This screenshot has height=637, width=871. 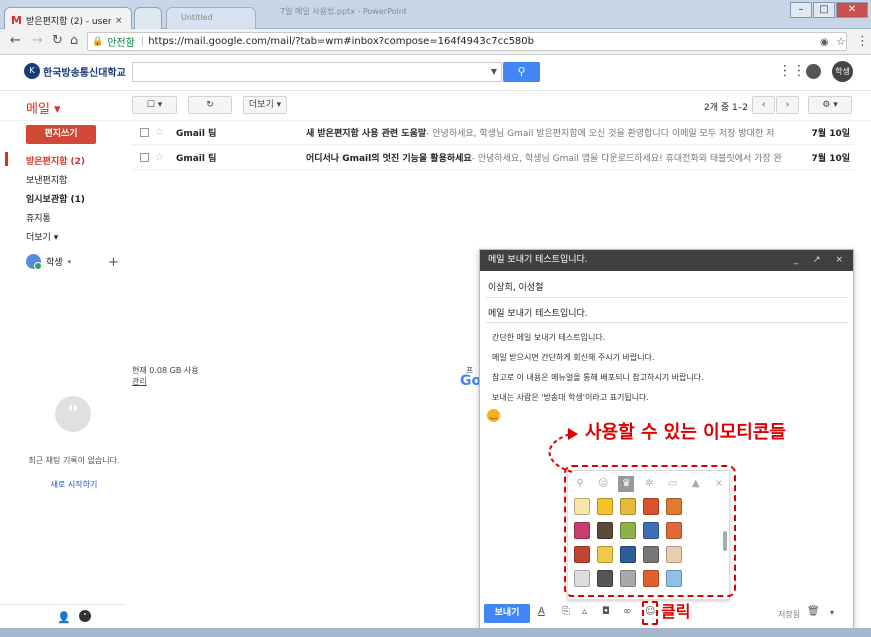 I want to click on user-avatar-icon, so click(x=34, y=262).